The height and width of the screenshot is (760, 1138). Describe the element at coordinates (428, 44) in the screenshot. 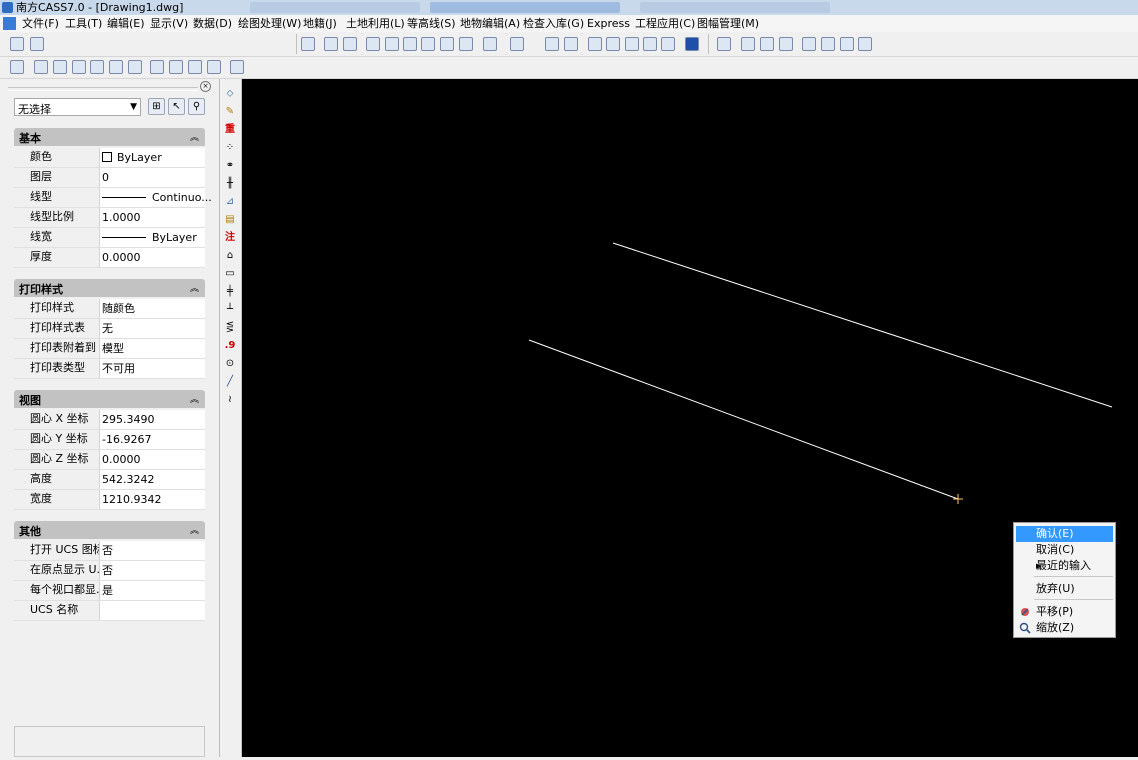

I see `zoom-window-icon` at that location.